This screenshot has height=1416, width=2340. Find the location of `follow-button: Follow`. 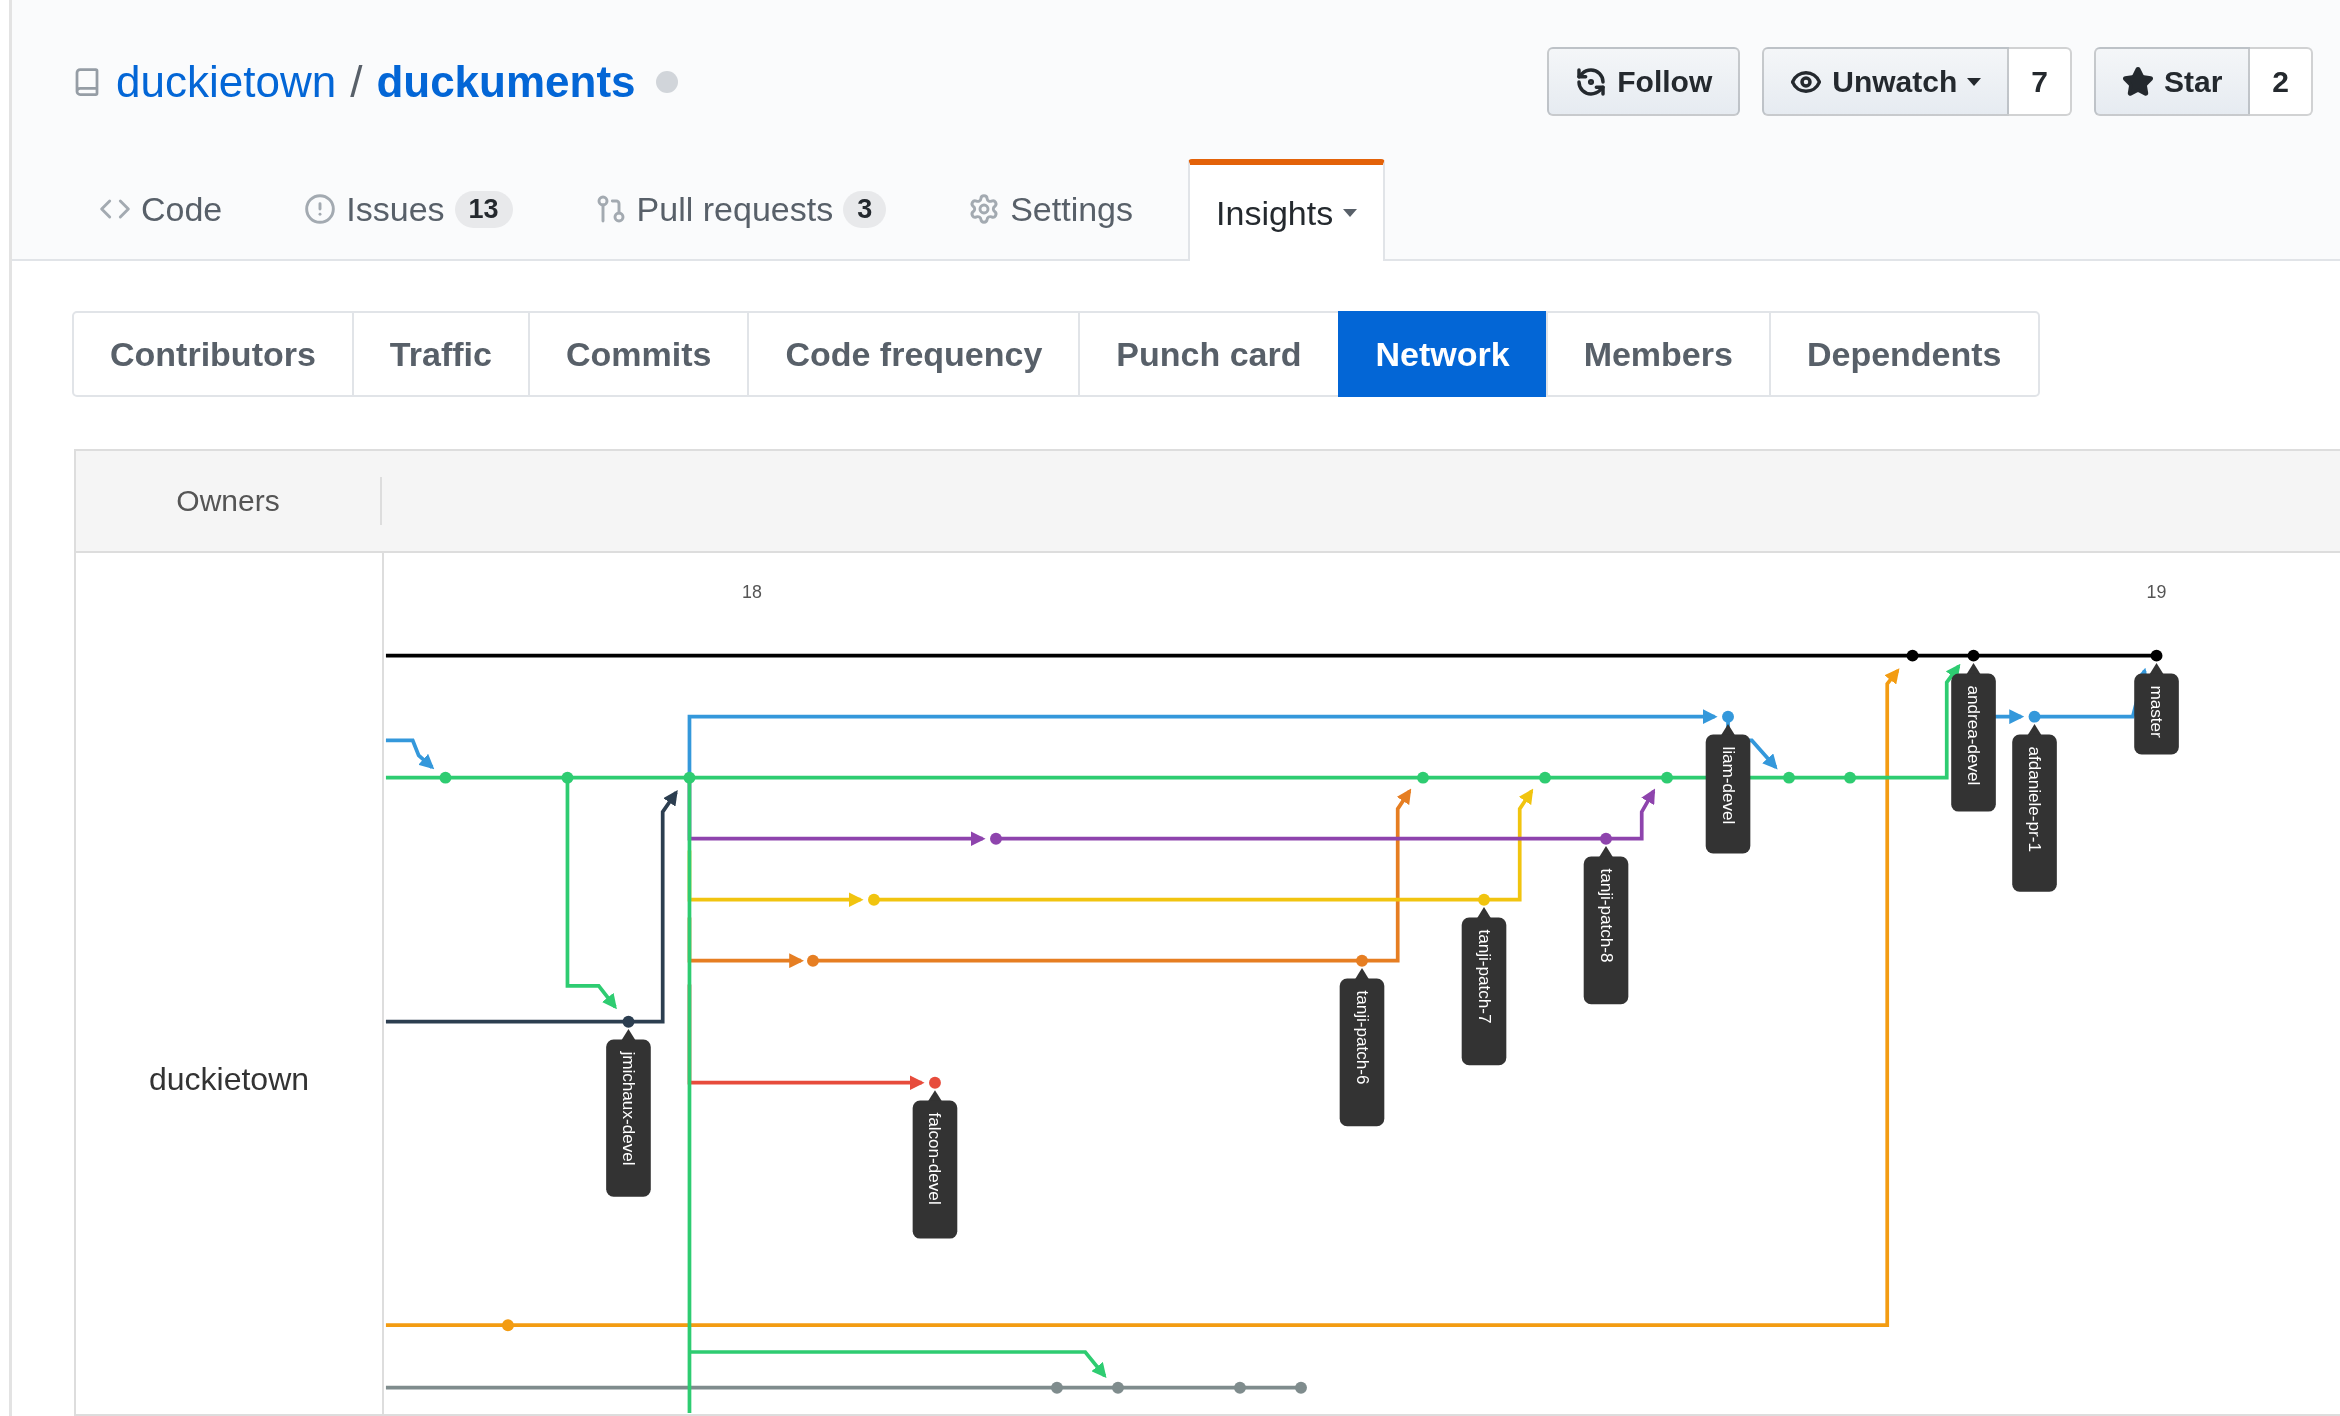

follow-button: Follow is located at coordinates (1644, 81).